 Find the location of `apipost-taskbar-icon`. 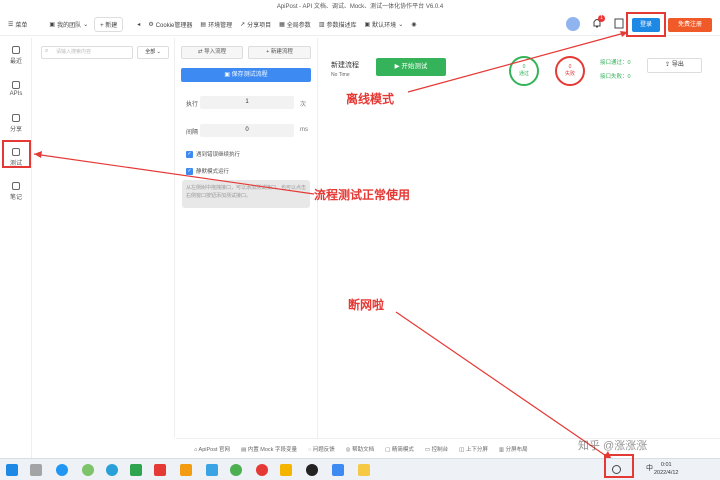

apipost-taskbar-icon is located at coordinates (338, 470).